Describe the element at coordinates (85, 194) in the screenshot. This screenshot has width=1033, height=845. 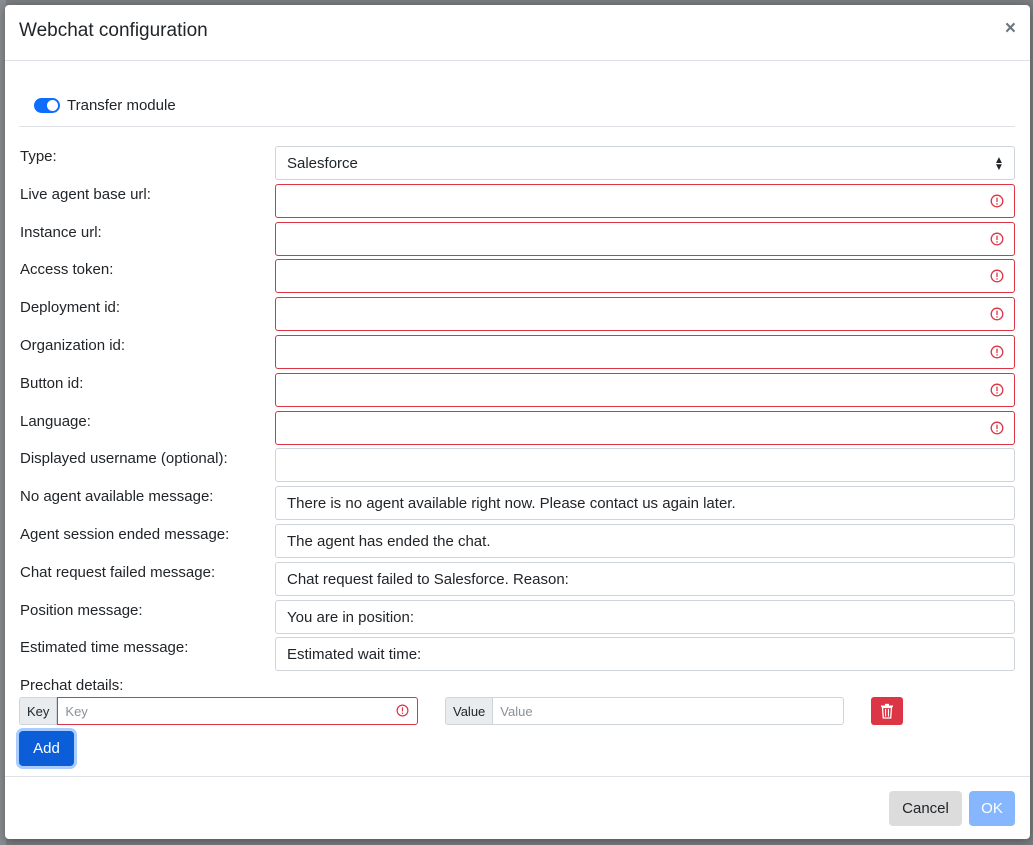
I see `live-agent-base-url-label: Live agent base url:` at that location.